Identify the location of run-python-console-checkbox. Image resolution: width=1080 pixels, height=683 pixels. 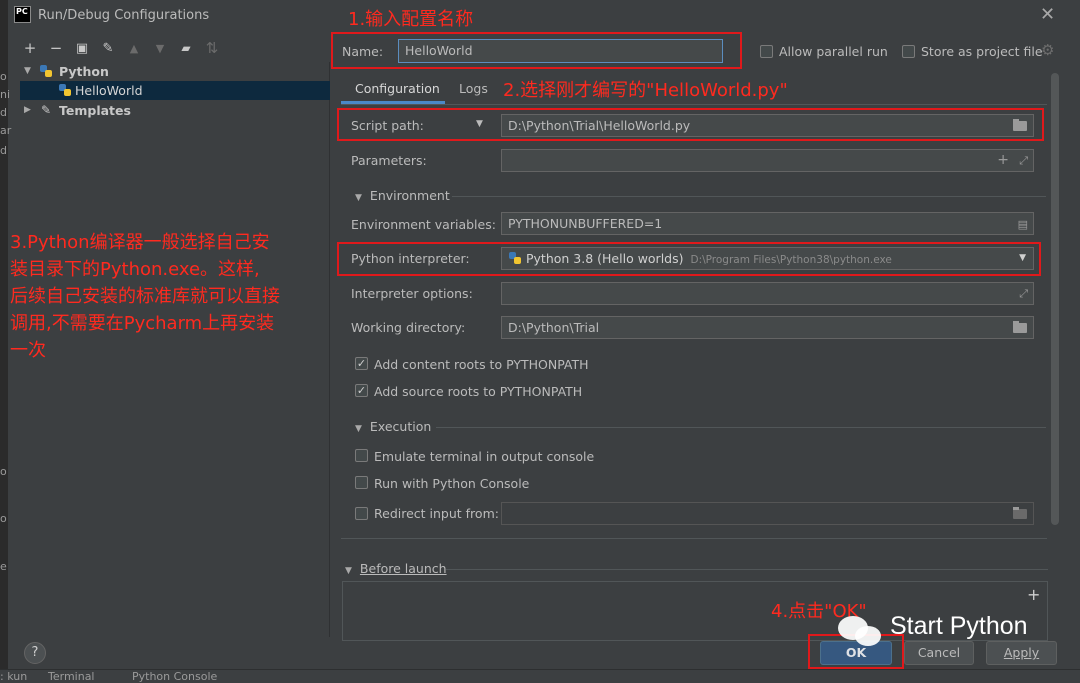
(361, 482).